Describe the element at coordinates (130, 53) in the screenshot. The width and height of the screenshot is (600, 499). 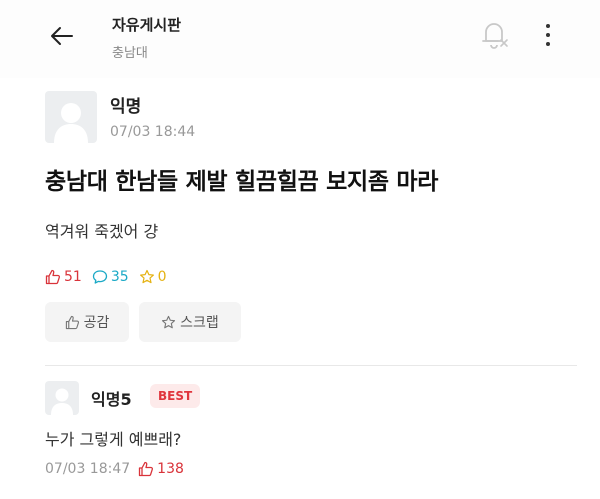
I see `board-school: 충남대` at that location.